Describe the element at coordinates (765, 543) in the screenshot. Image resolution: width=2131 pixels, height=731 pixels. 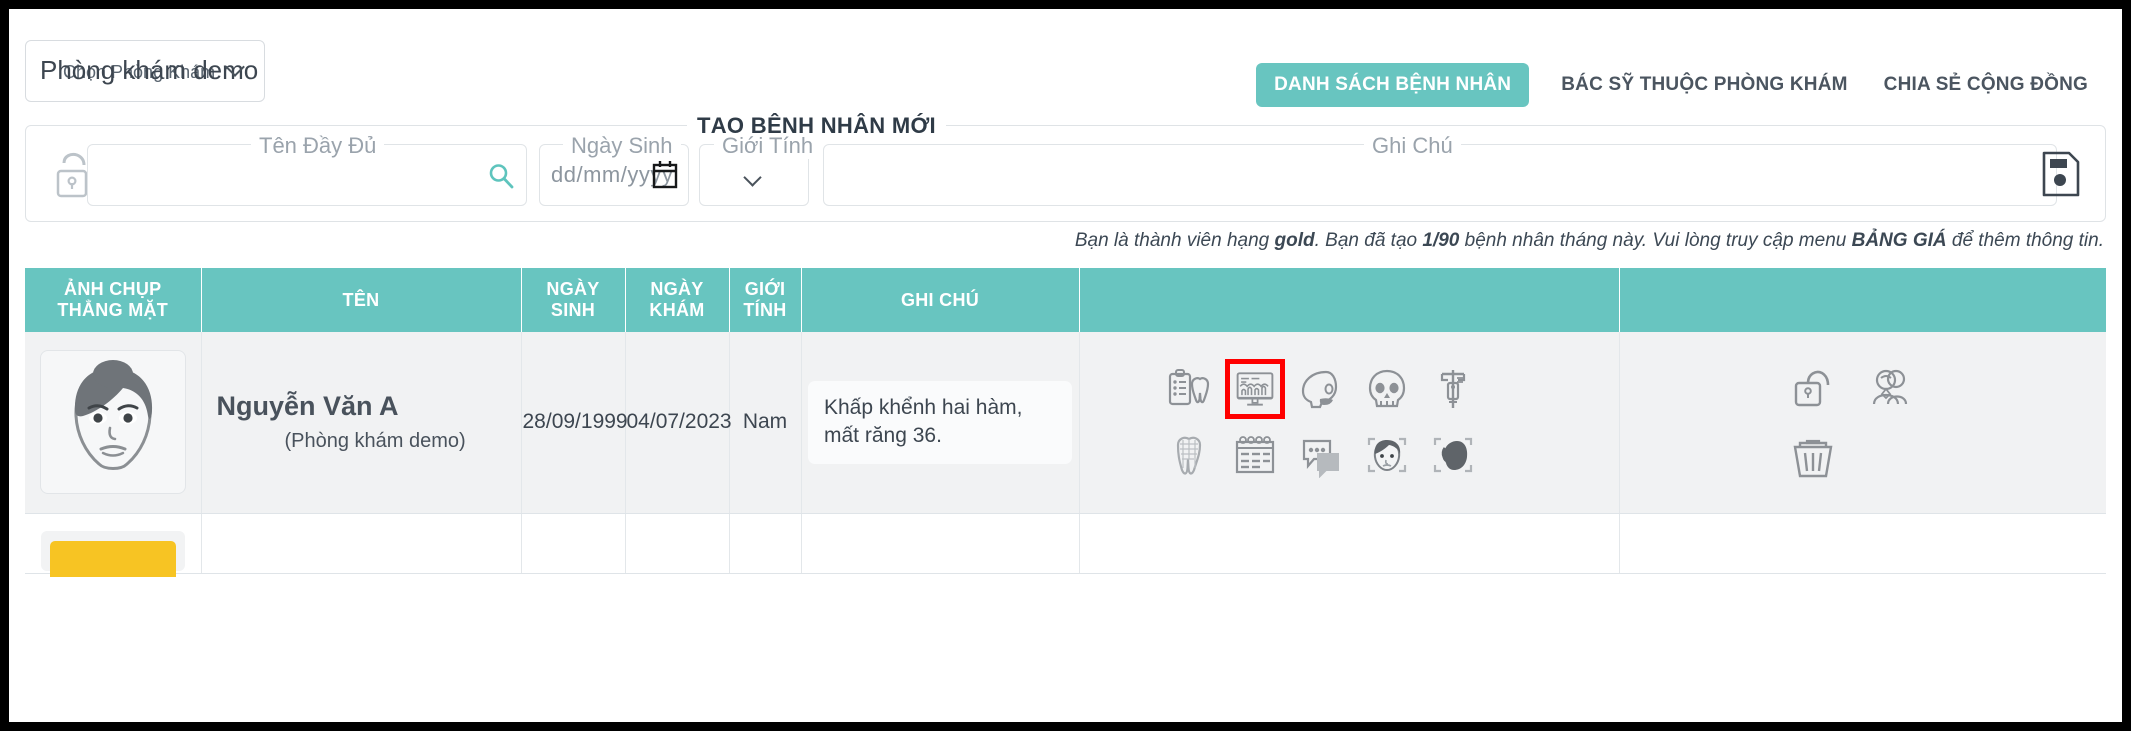
I see `cell-gender` at that location.